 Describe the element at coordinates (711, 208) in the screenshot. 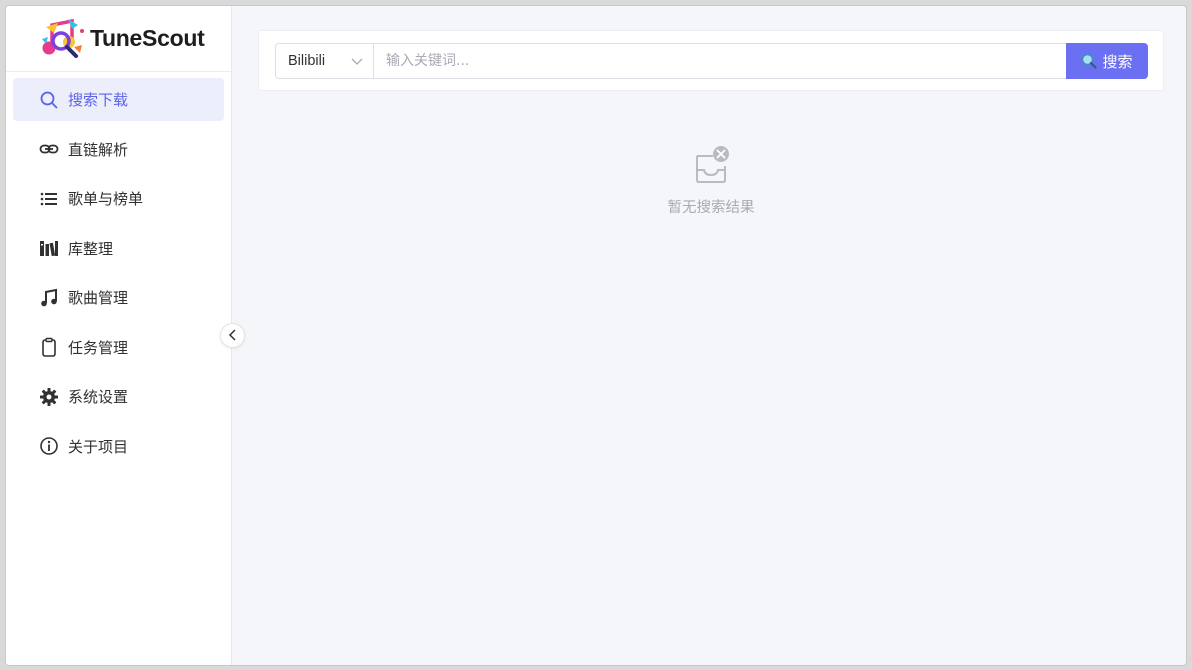

I see `empty-state-text: 暂无搜索结果` at that location.